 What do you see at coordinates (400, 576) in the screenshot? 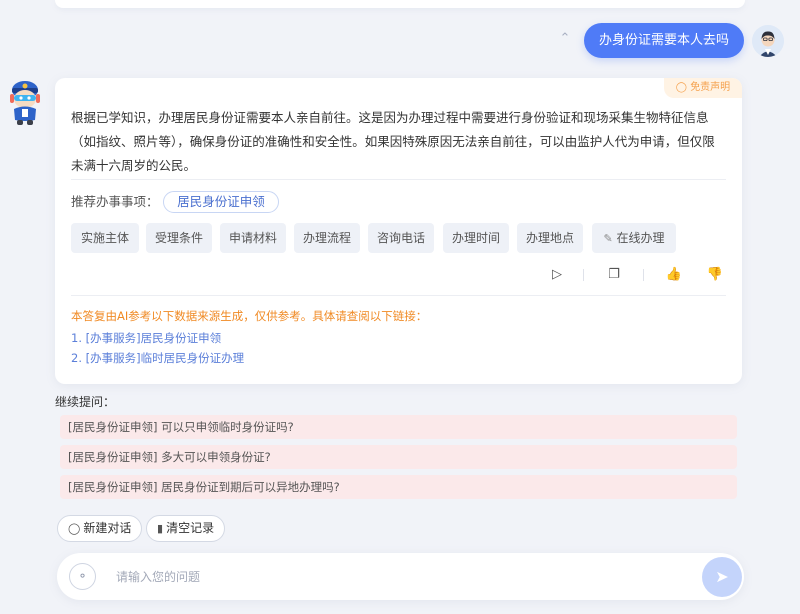
I see `chat-input-box: ⚬ 请输入您的问题 ➤` at bounding box center [400, 576].